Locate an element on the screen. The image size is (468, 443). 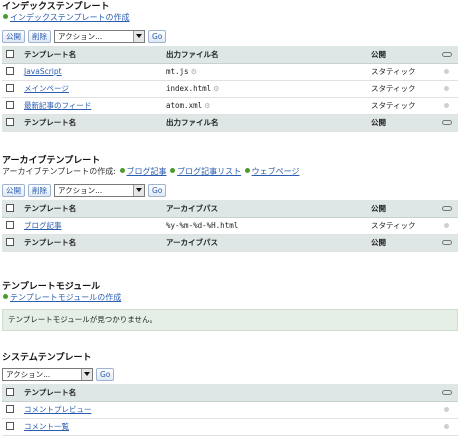
table-row: ブログ記事 %y-%m-%d-%H.html スタティック is located at coordinates (230, 226).